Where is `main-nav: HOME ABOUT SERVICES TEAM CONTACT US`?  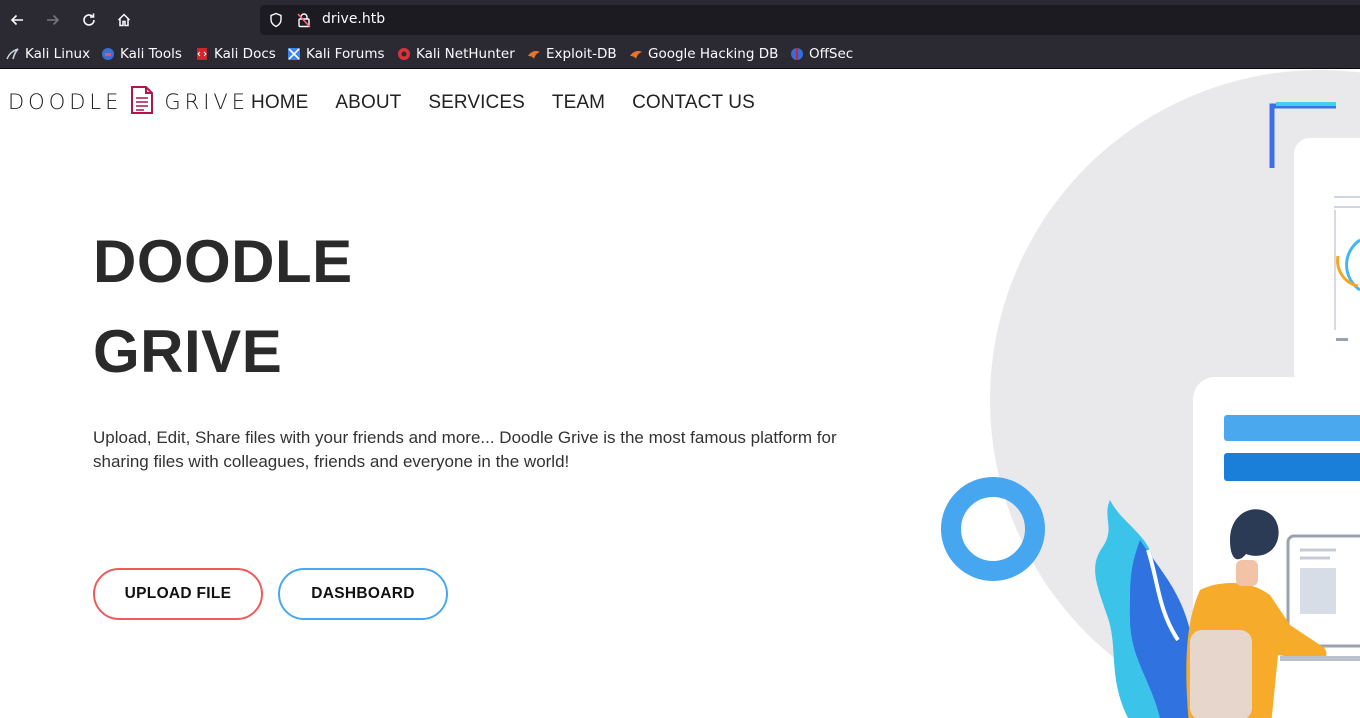 main-nav: HOME ABOUT SERVICES TEAM CONTACT US is located at coordinates (516, 103).